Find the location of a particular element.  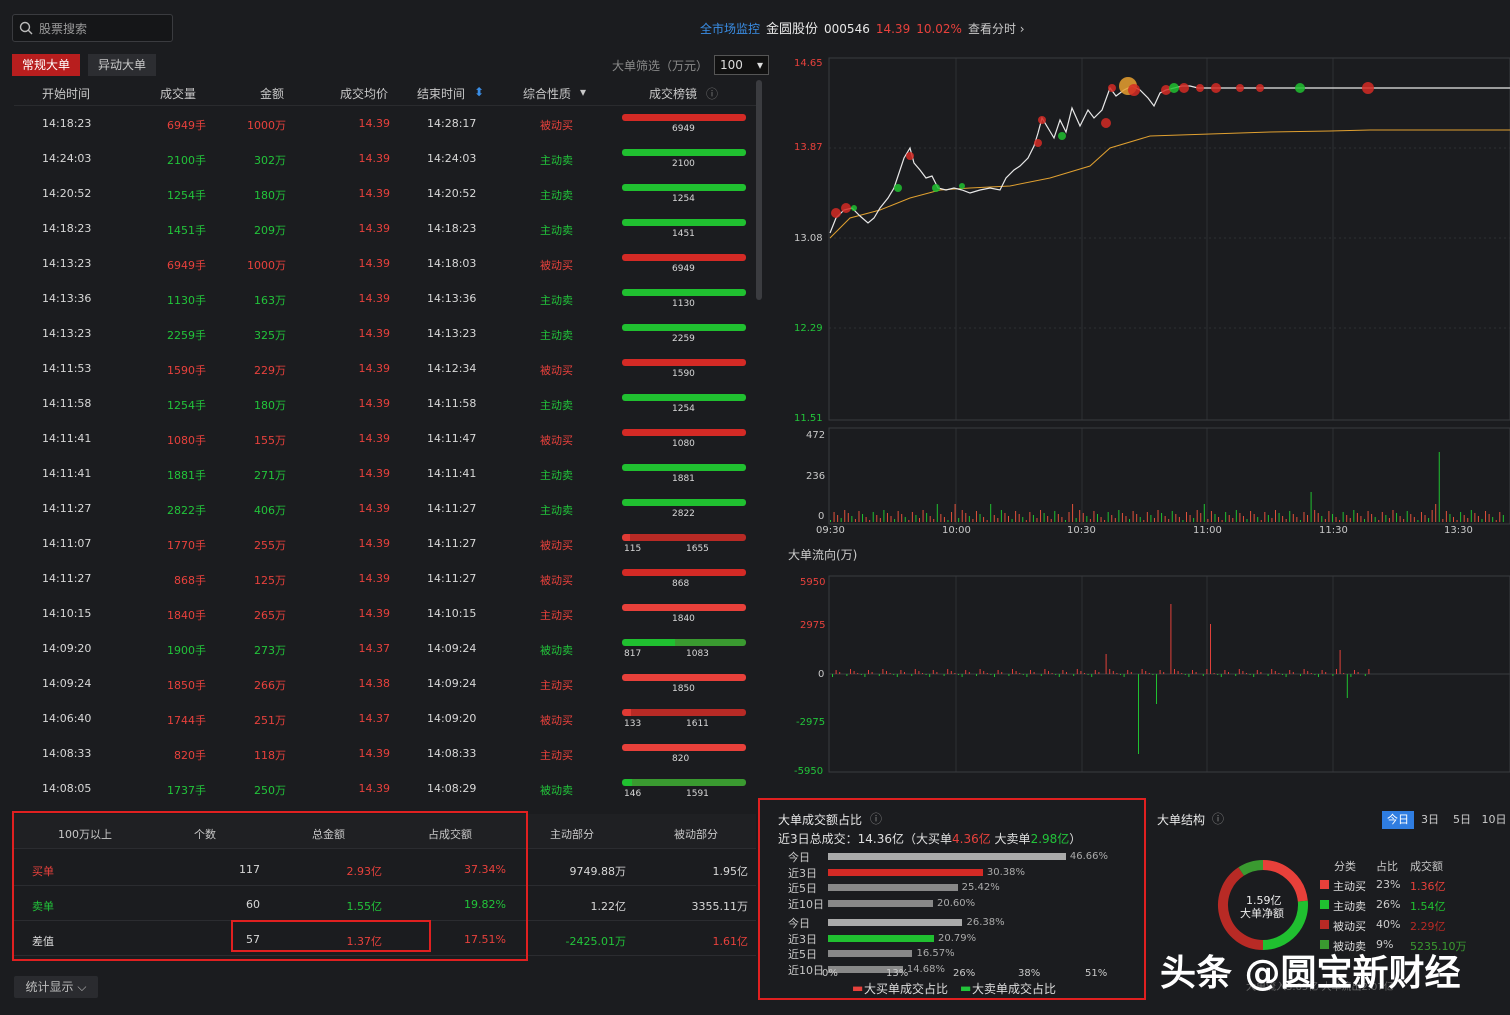

period-5d: 5日 is located at coordinates (1462, 820).